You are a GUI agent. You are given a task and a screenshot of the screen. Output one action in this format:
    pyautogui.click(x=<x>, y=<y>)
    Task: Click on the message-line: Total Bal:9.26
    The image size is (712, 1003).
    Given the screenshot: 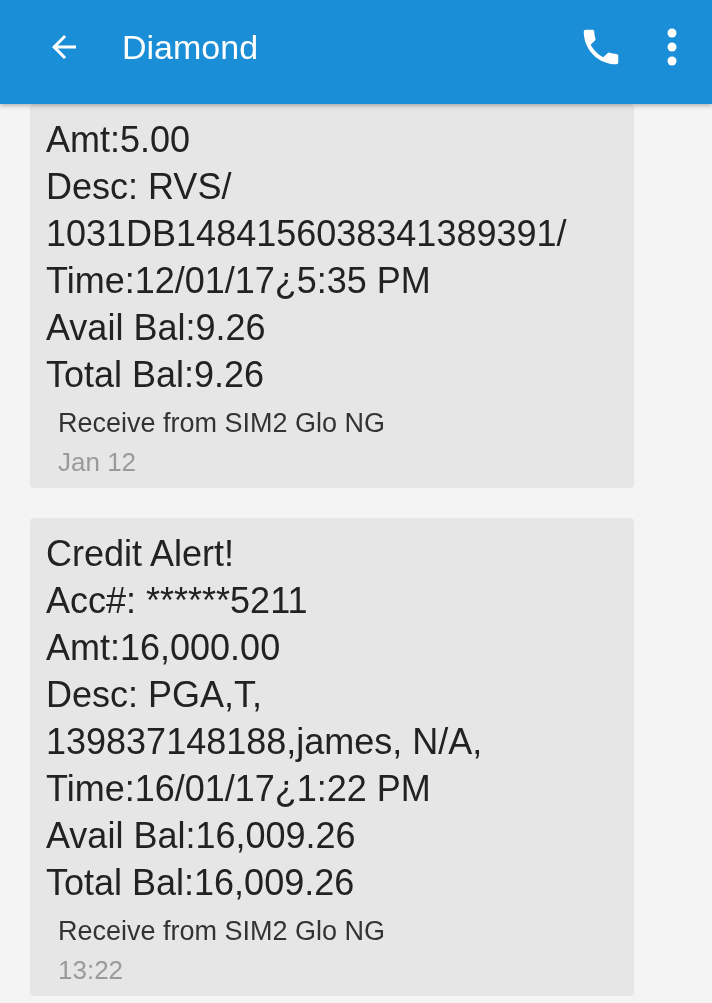 What is the action you would take?
    pyautogui.click(x=156, y=375)
    